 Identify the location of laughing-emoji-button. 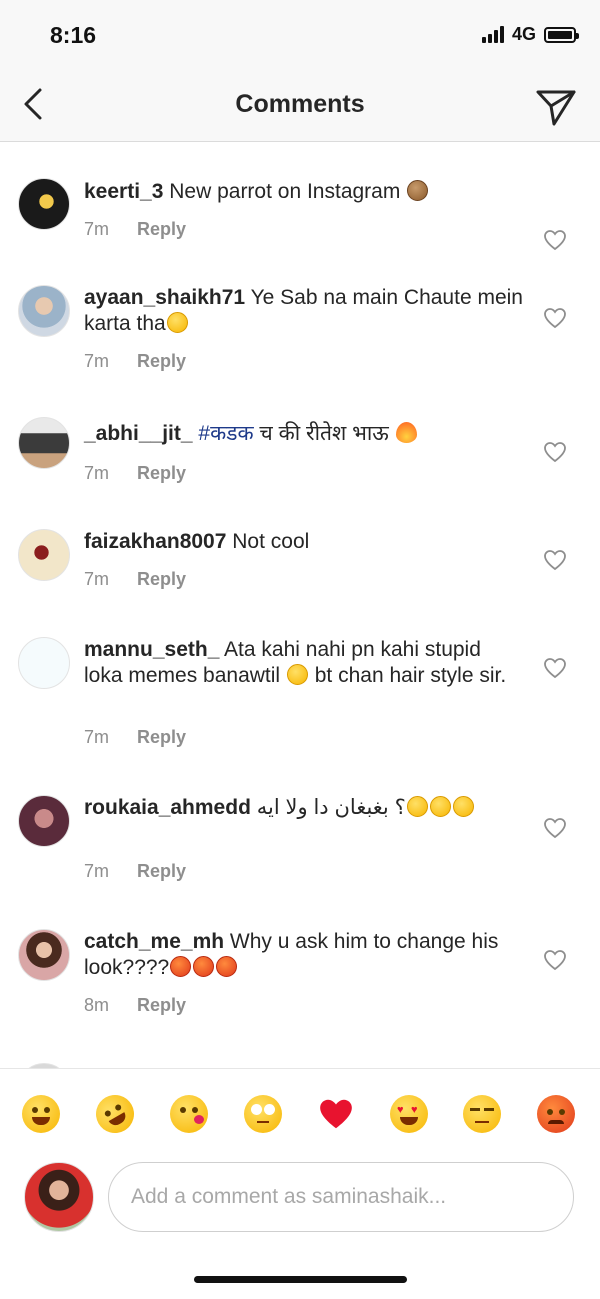
(41, 1114).